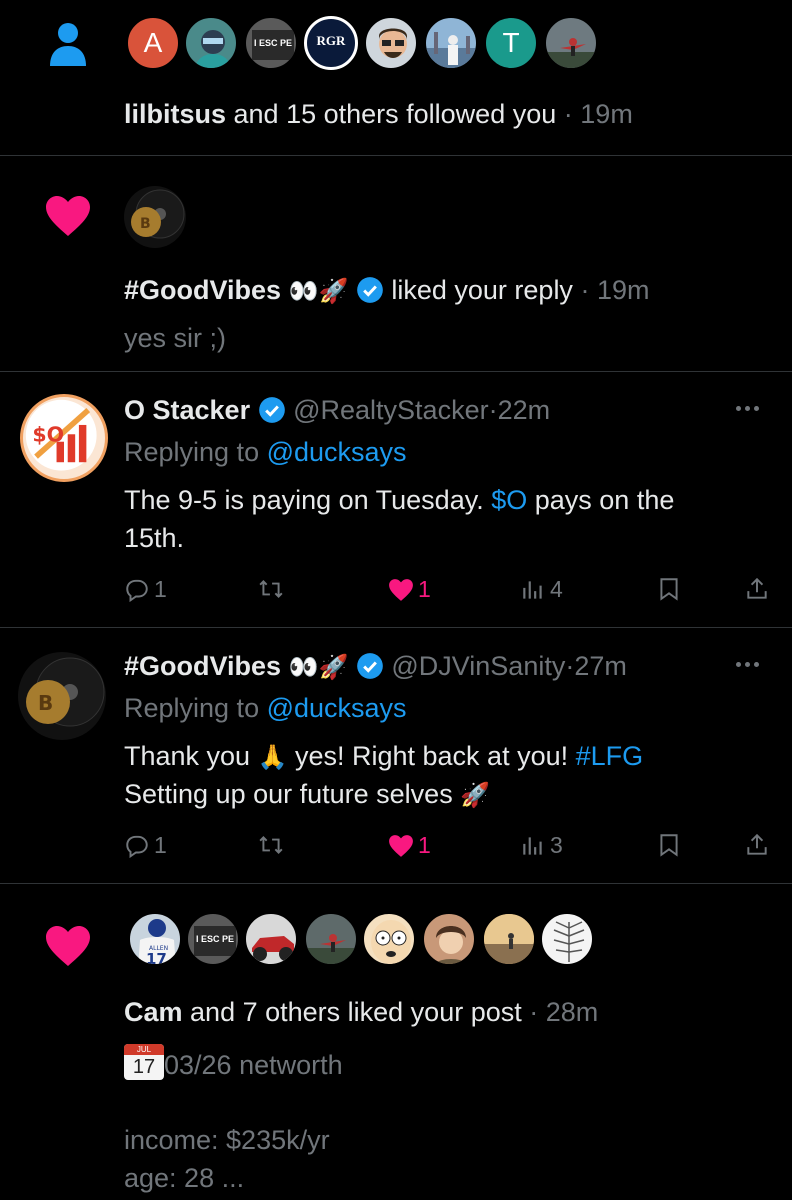  I want to click on calendar-month: JUL, so click(144, 1049).